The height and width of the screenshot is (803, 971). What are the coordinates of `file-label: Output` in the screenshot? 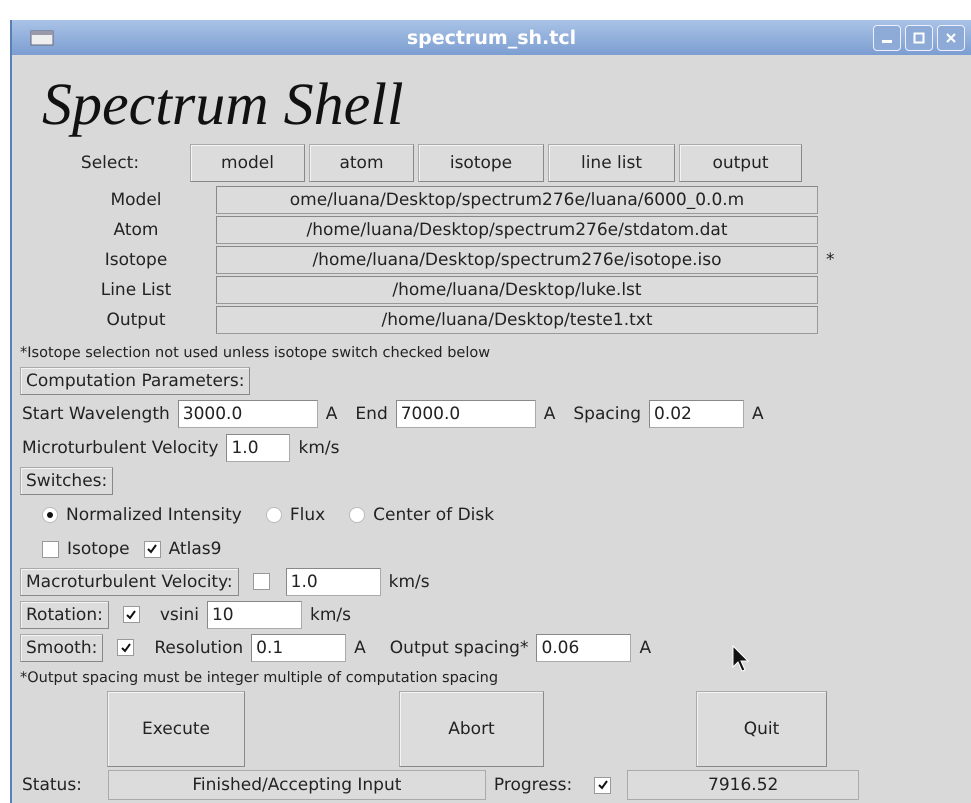 It's located at (136, 320).